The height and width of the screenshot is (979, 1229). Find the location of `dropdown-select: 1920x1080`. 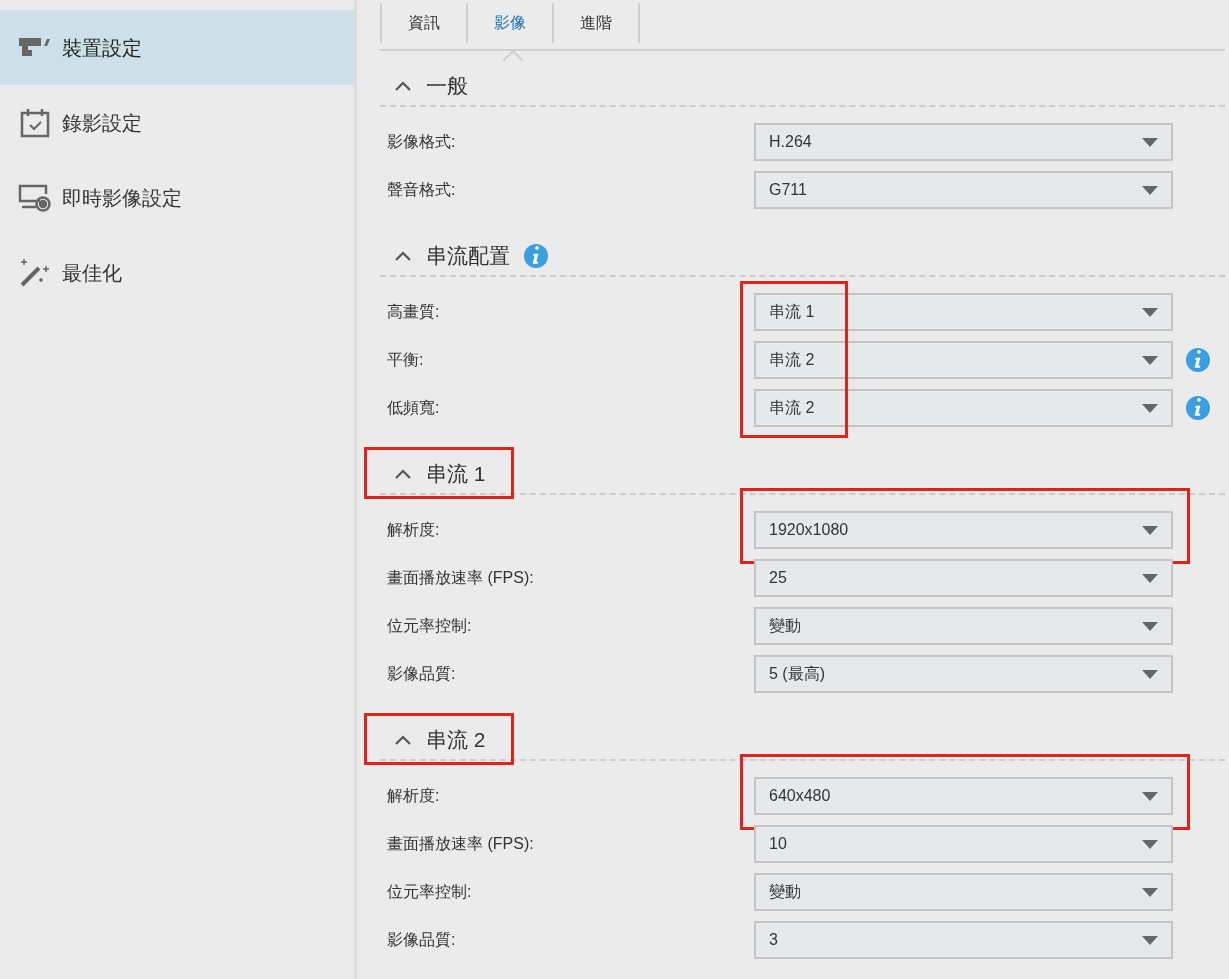

dropdown-select: 1920x1080 is located at coordinates (963, 530).